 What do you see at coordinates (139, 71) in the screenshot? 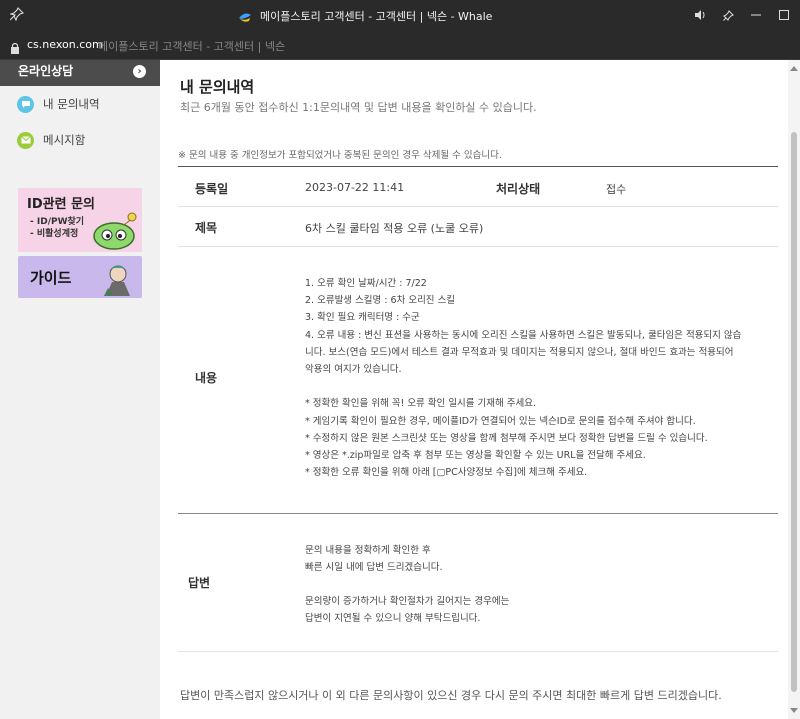
I see `chevron-right-icon: ›` at bounding box center [139, 71].